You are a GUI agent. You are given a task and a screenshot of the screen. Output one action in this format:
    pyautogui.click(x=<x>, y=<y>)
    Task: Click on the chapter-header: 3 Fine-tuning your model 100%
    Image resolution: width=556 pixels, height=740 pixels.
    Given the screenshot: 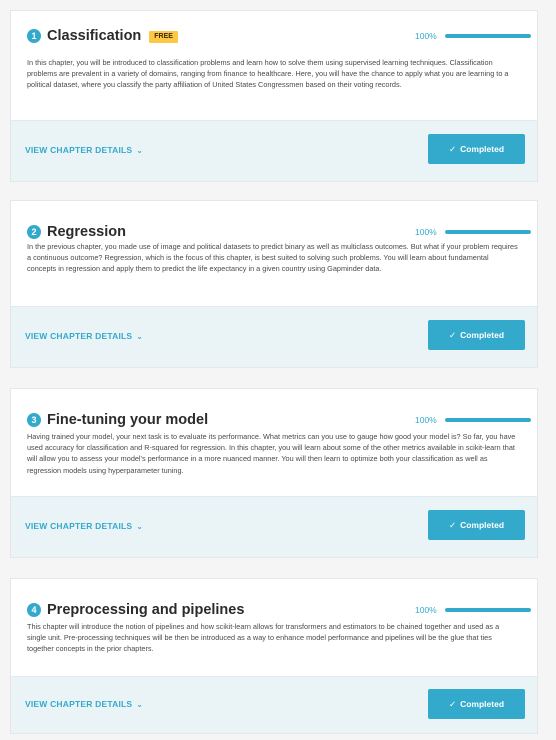 What is the action you would take?
    pyautogui.click(x=279, y=422)
    